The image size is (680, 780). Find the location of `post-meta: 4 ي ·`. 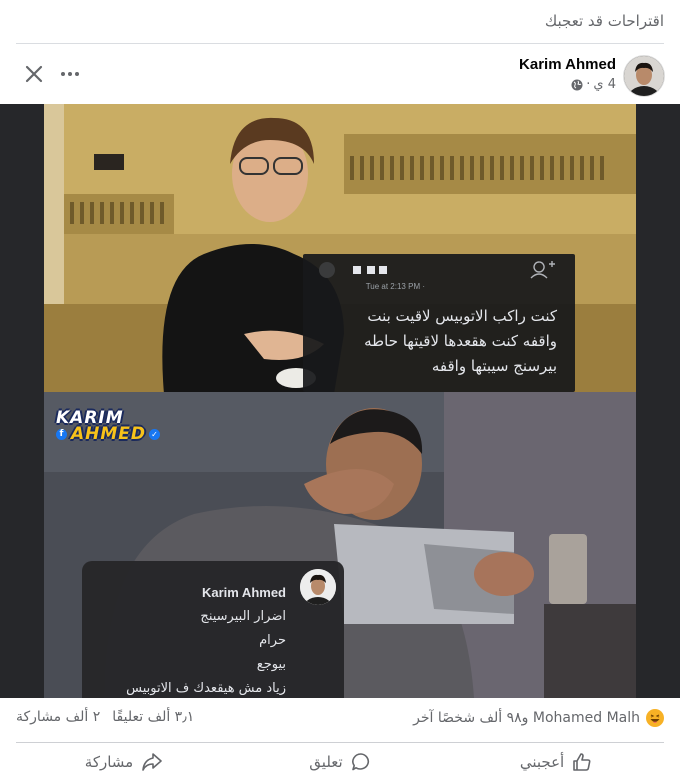

post-meta: 4 ي · is located at coordinates (593, 84).